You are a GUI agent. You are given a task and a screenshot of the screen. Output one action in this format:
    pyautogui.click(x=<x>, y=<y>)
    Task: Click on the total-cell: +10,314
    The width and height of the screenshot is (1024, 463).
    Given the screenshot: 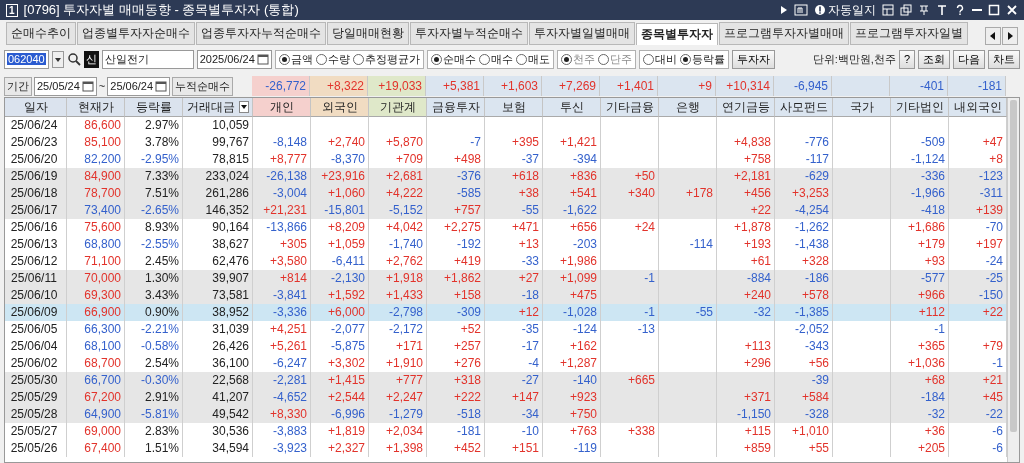 What is the action you would take?
    pyautogui.click(x=745, y=86)
    